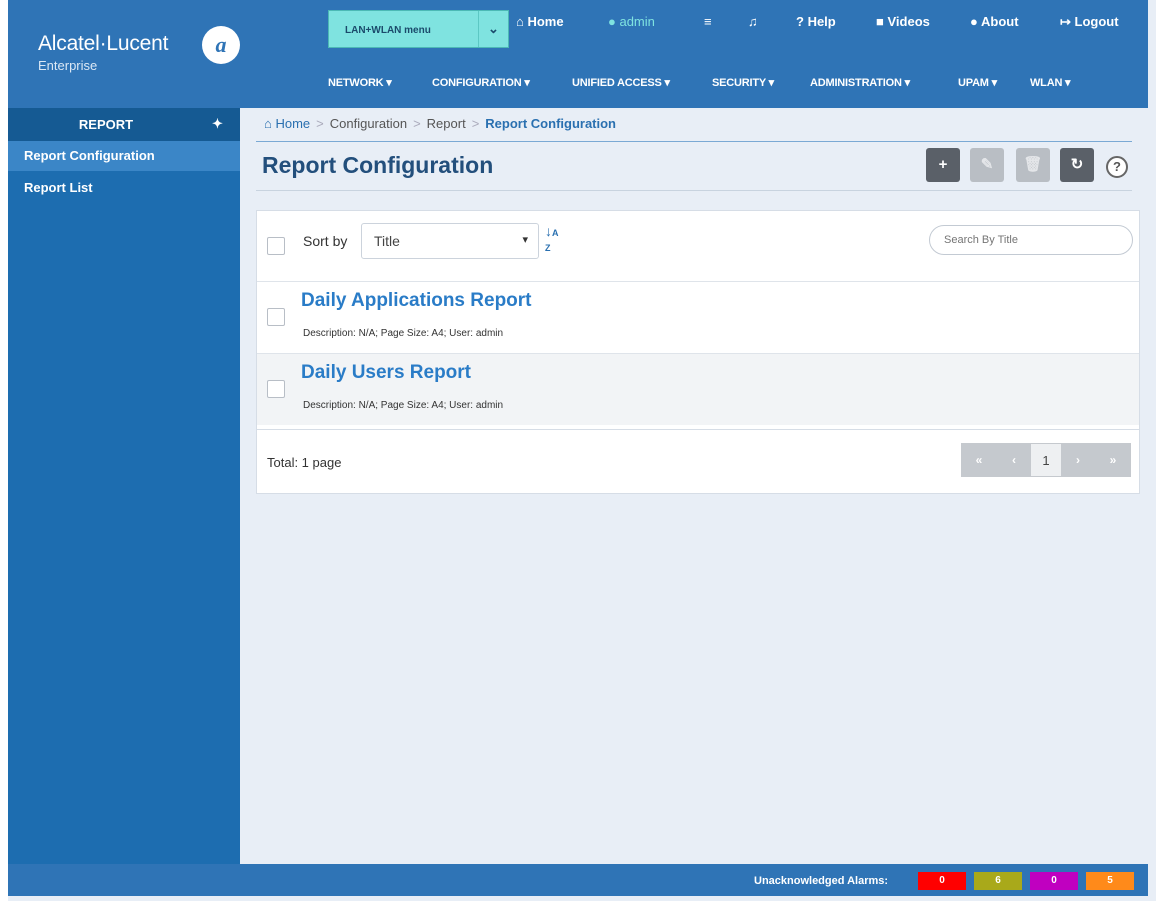 This screenshot has height=901, width=1156. I want to click on edit-button: ✎, so click(987, 165).